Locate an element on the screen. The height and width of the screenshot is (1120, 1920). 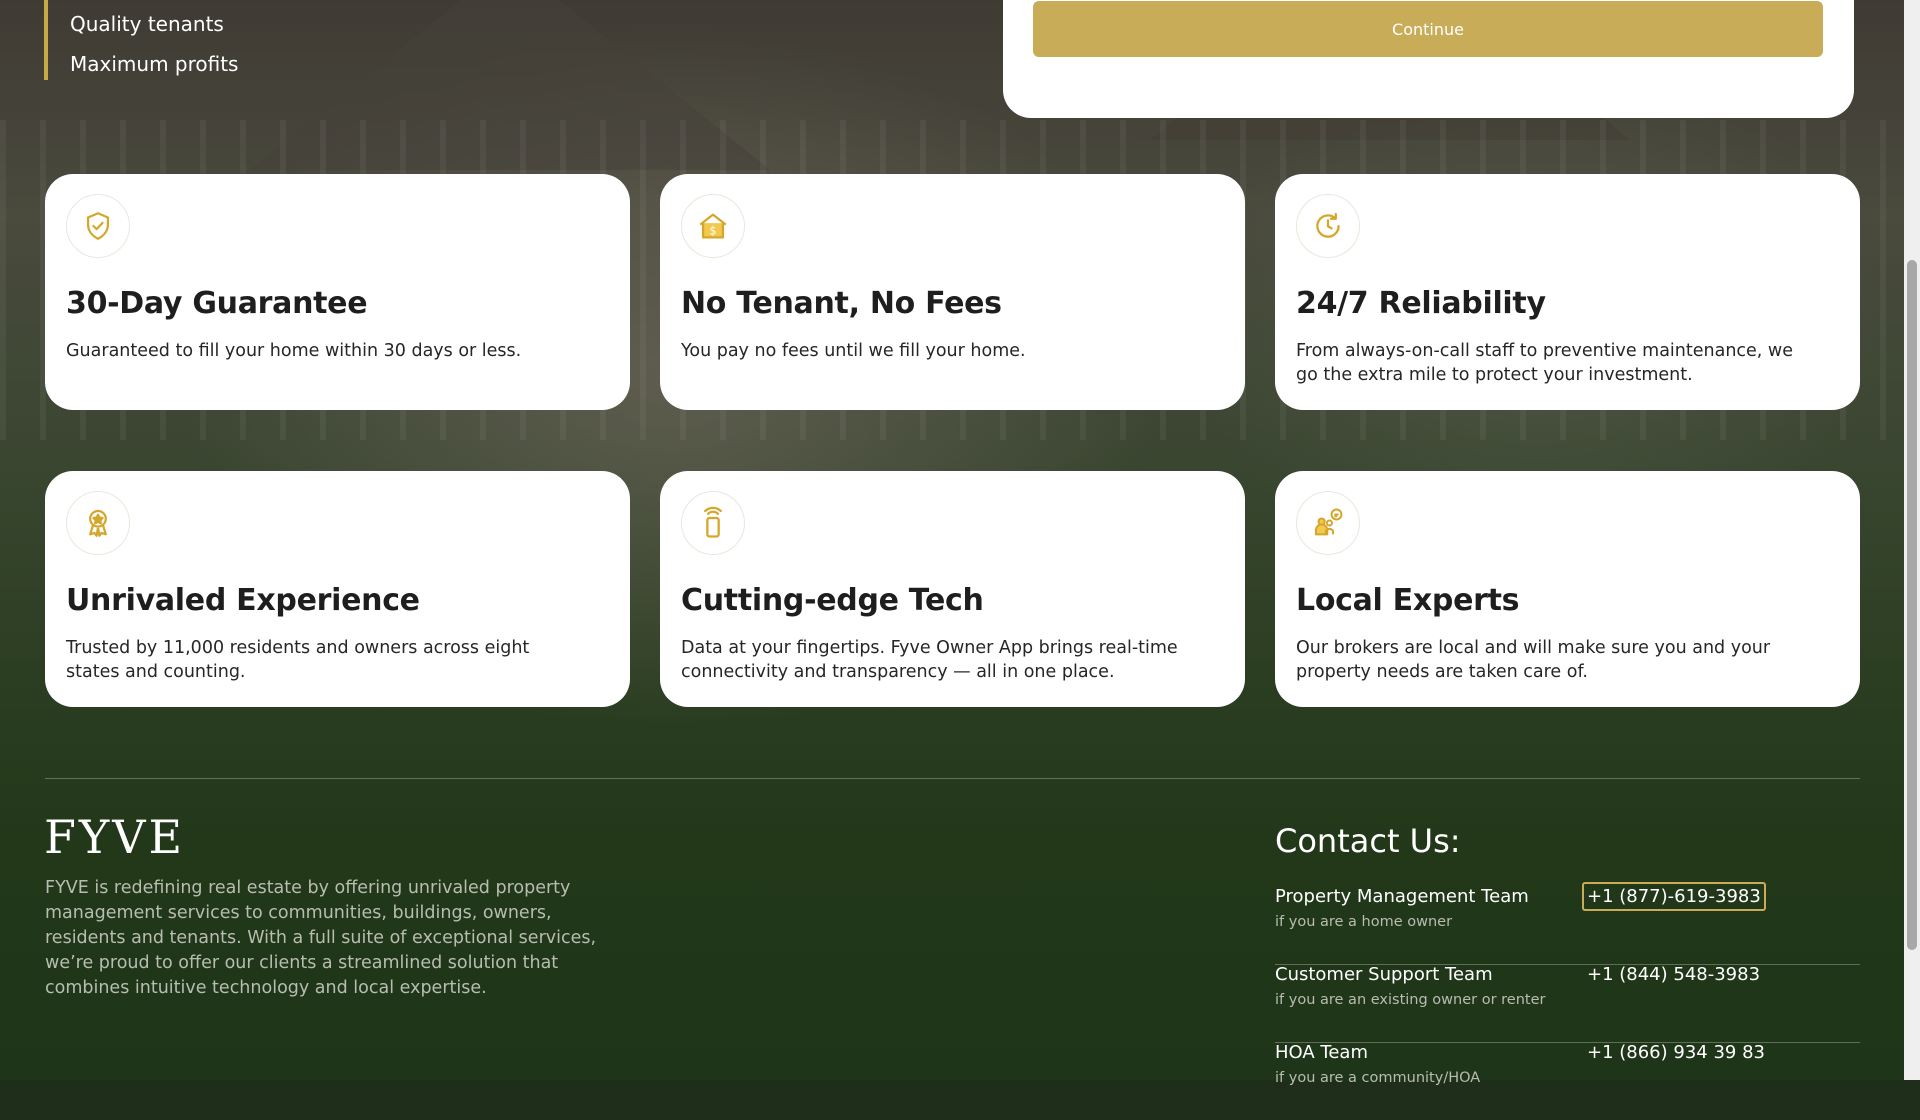
feature-title: 30-Day Guarantee is located at coordinates (217, 303).